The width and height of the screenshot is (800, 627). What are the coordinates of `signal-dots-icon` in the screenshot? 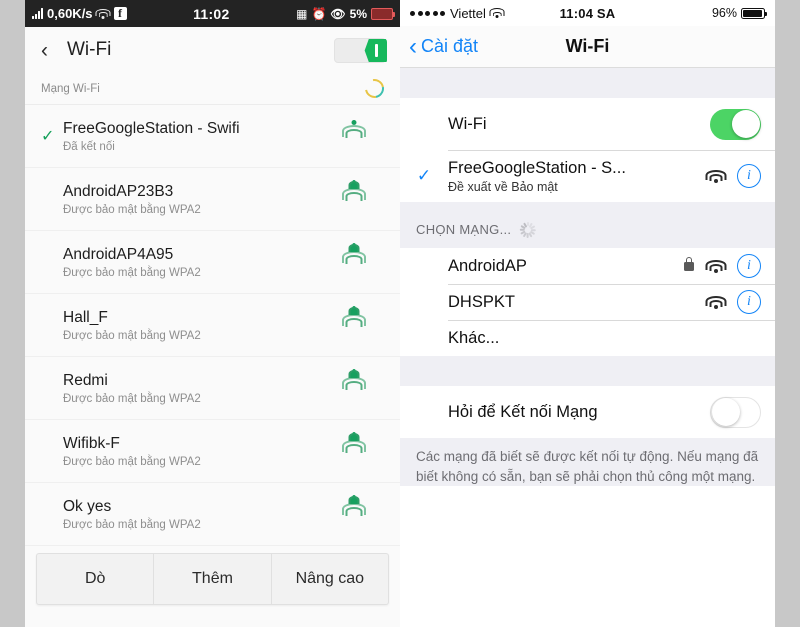 It's located at (427, 13).